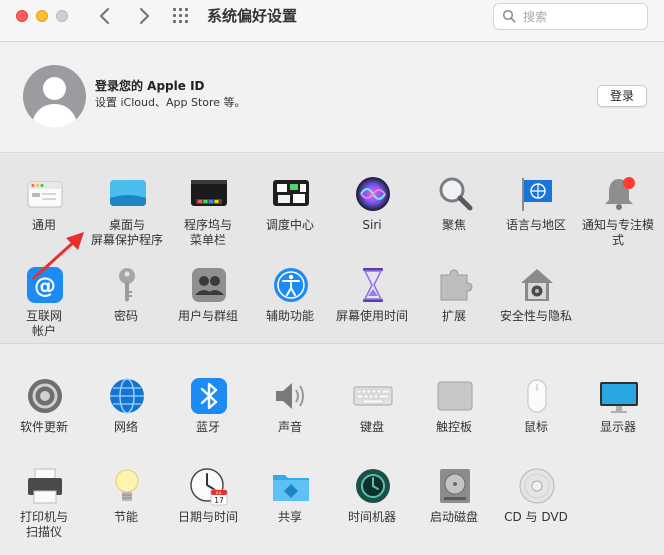 The height and width of the screenshot is (555, 664). What do you see at coordinates (537, 396) in the screenshot?
I see `mouse-icon` at bounding box center [537, 396].